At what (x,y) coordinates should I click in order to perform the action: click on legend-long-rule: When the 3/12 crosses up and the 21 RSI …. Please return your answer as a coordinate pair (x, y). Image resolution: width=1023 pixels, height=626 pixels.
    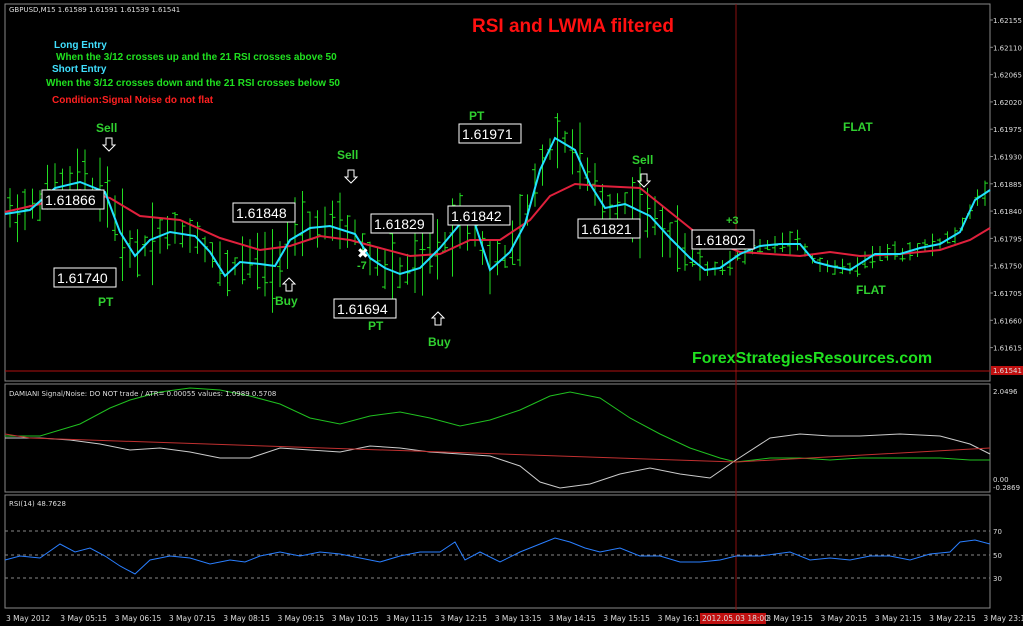
    Looking at the image, I should click on (196, 57).